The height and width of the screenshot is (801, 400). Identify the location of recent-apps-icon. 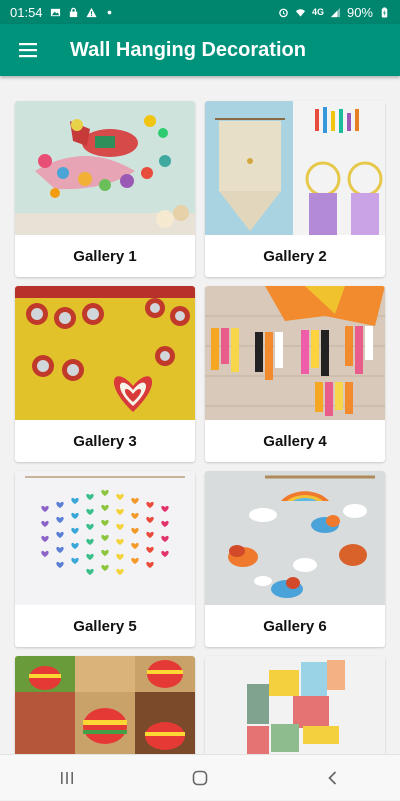
(67, 778).